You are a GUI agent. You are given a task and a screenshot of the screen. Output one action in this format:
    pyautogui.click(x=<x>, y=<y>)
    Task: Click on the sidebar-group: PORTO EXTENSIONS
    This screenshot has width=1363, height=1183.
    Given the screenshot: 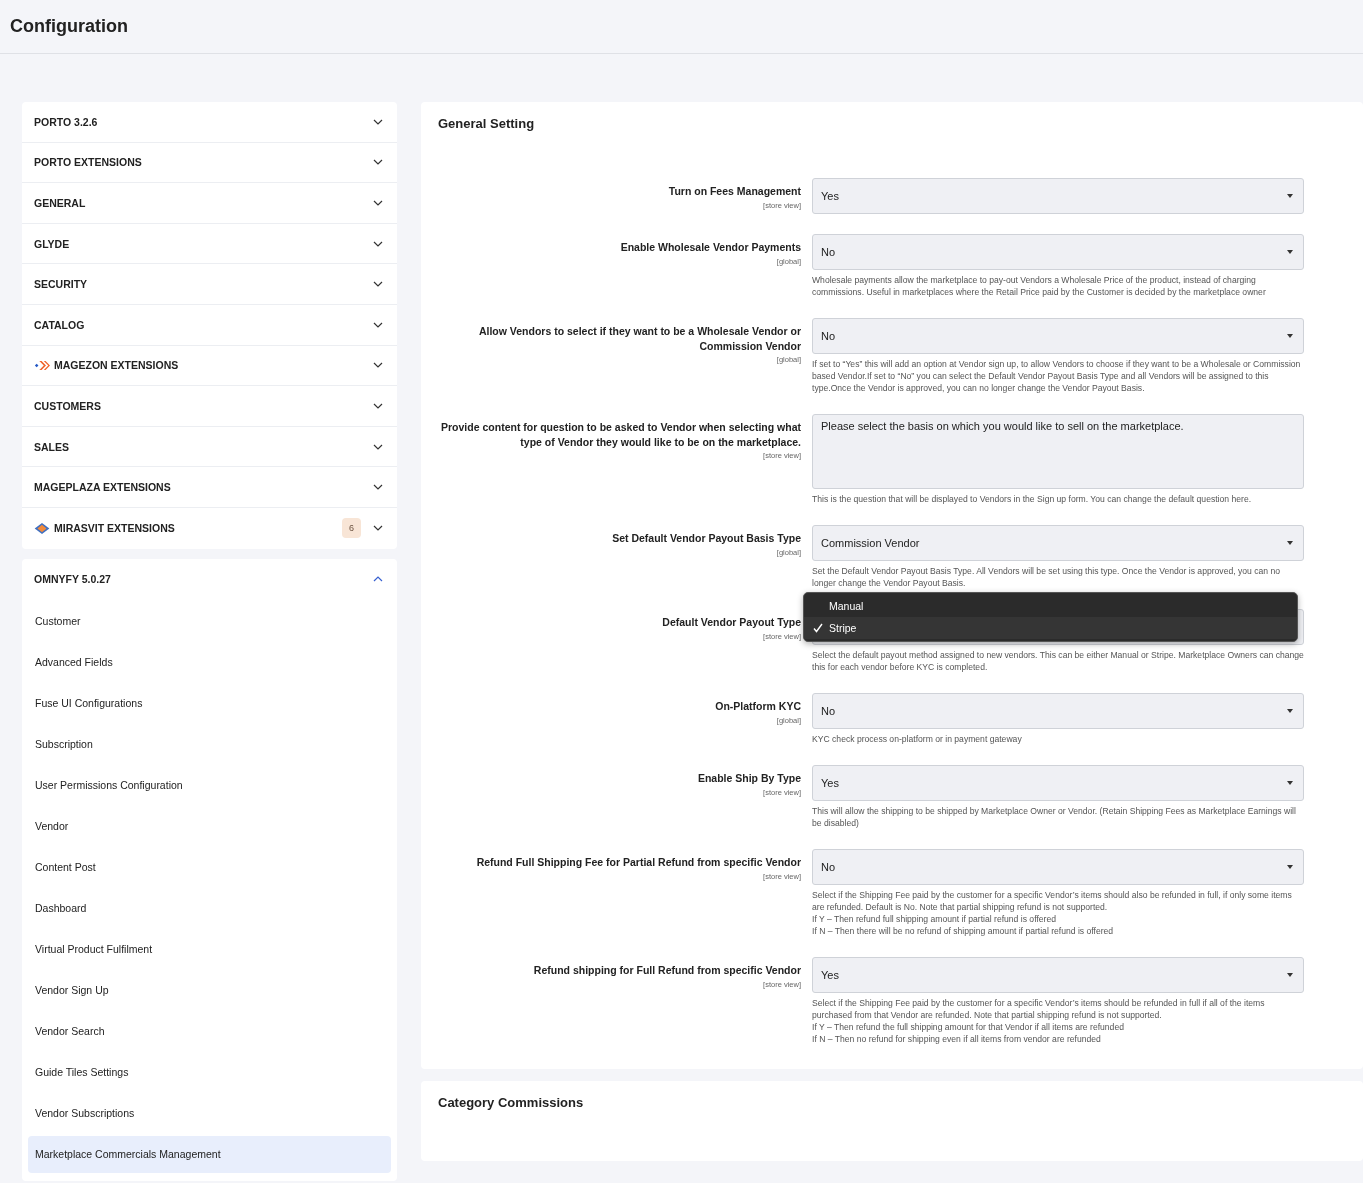 What is the action you would take?
    pyautogui.click(x=209, y=163)
    